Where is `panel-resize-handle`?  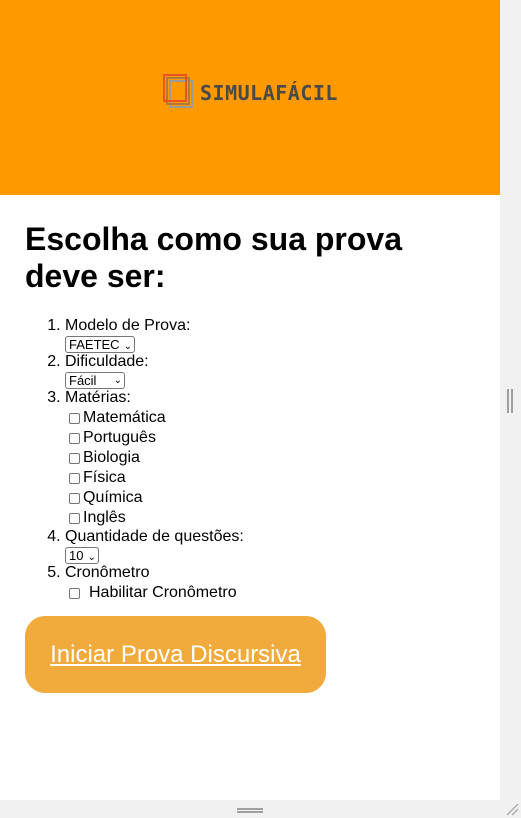
panel-resize-handle is located at coordinates (510, 401).